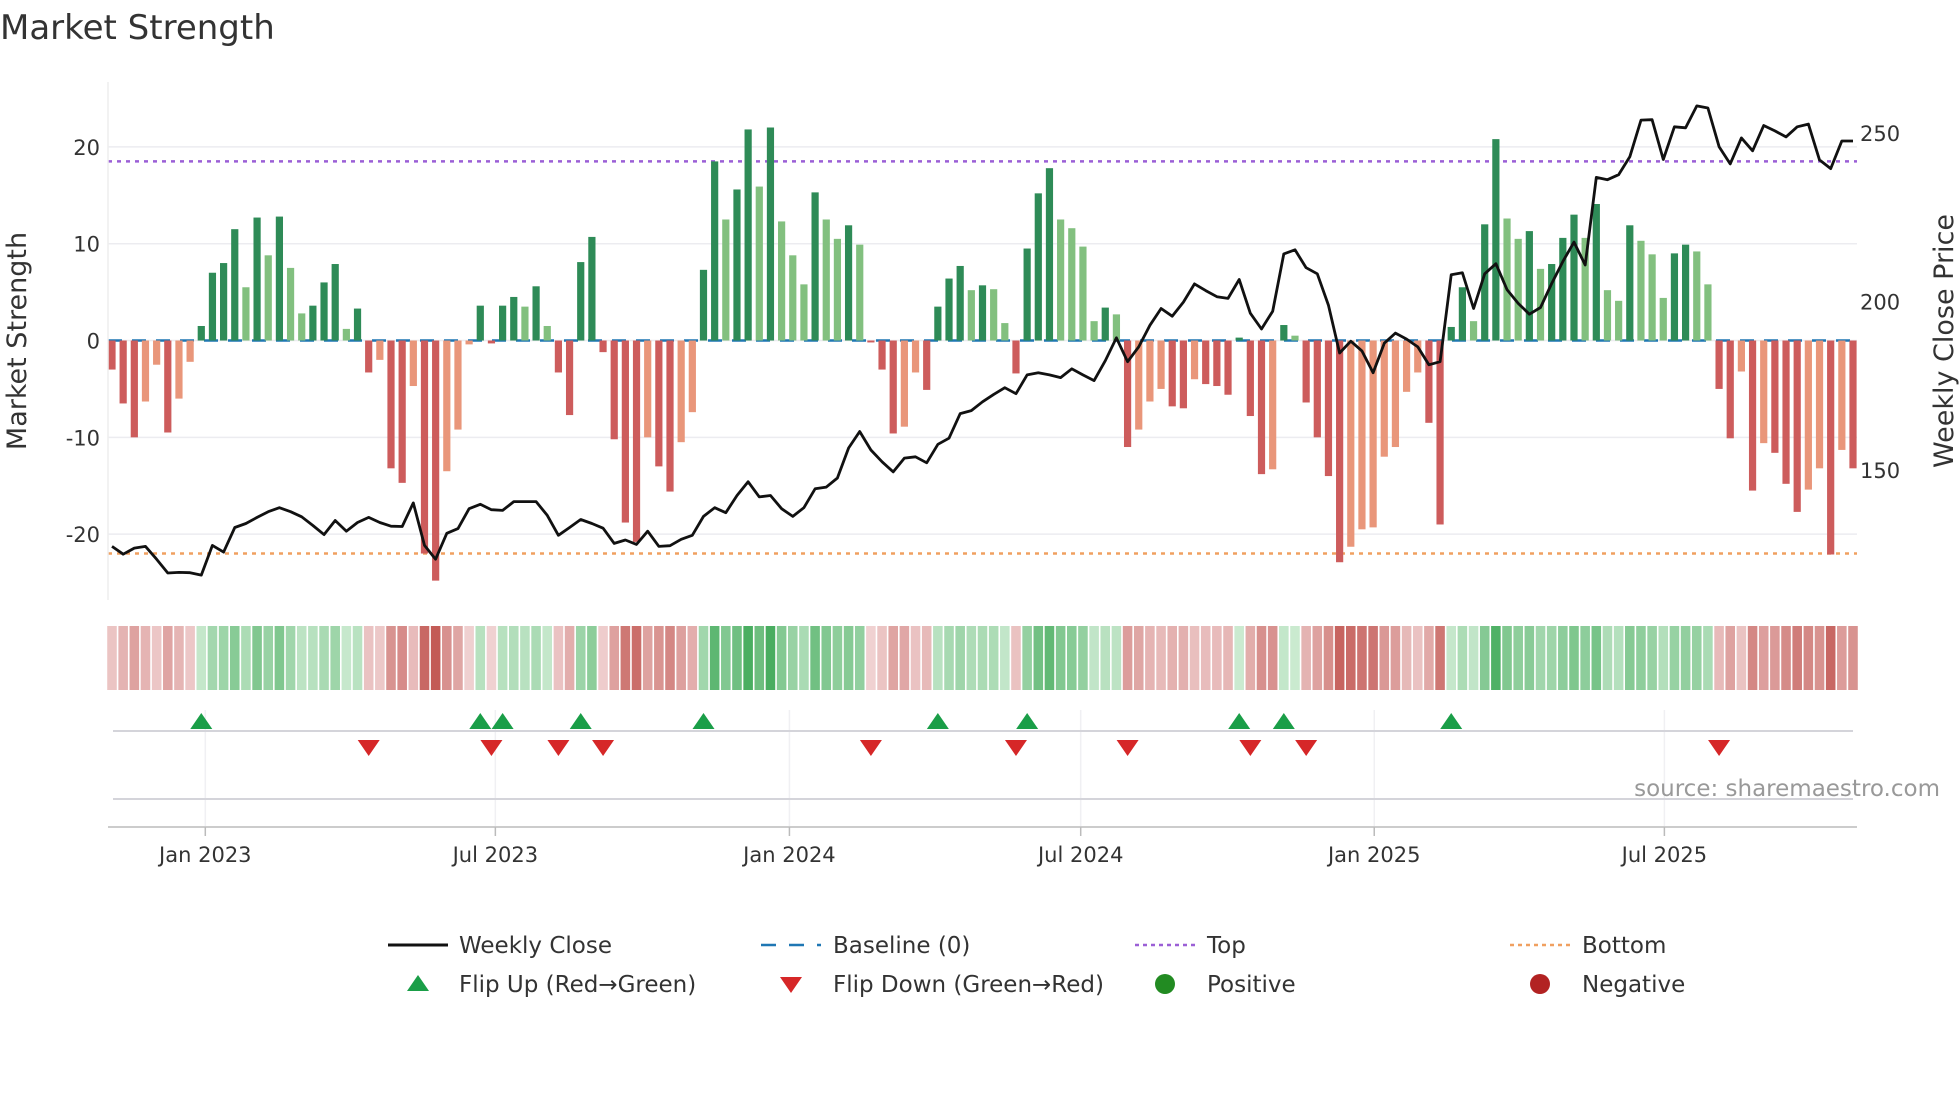  I want to click on x-tick-label: Jan 2023, so click(204, 855).